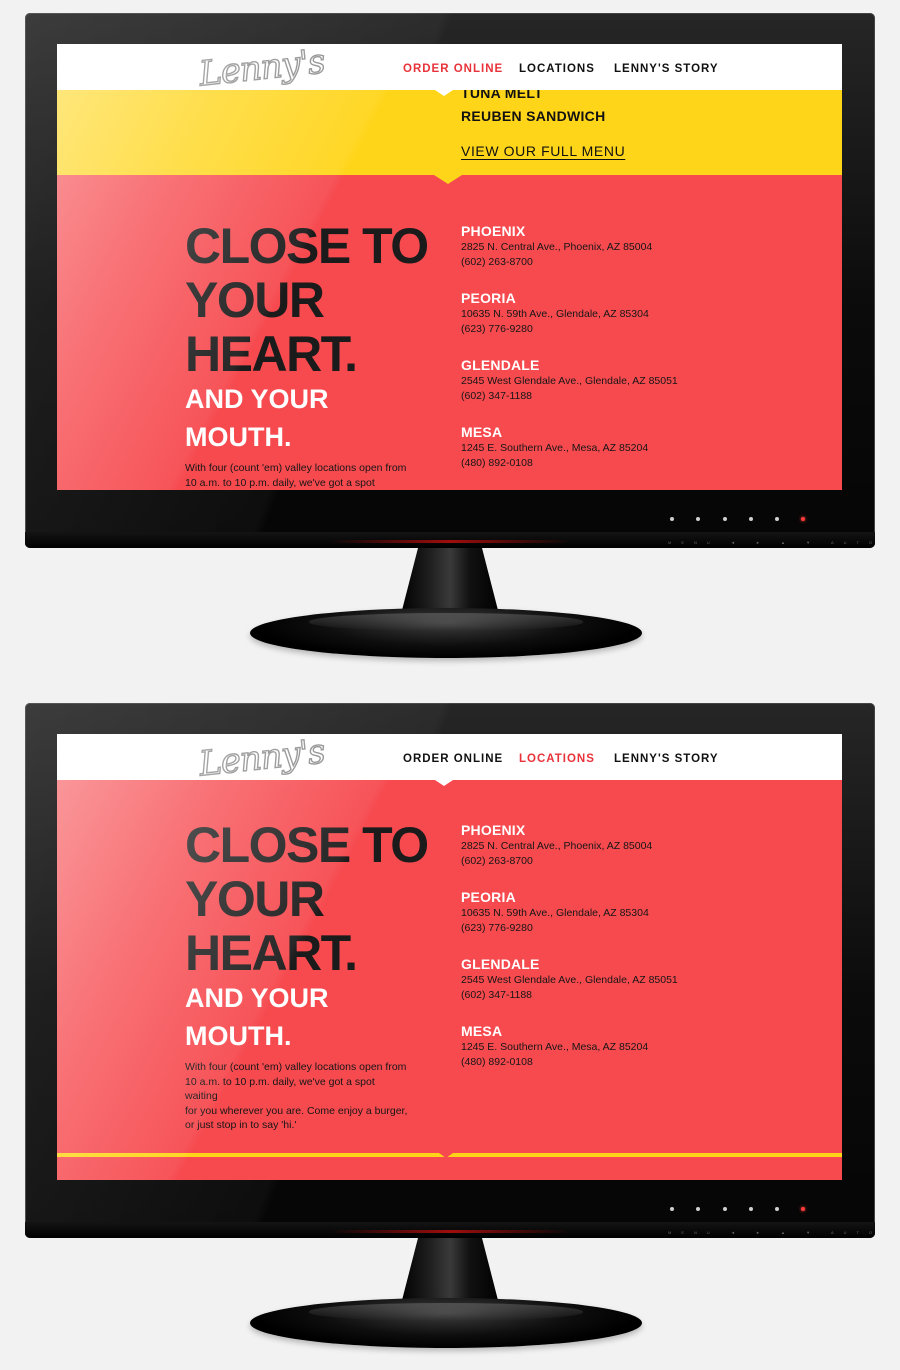 This screenshot has height=1370, width=900. What do you see at coordinates (543, 151) in the screenshot?
I see `full-menu-link: VIEW OUR FULL MENU` at bounding box center [543, 151].